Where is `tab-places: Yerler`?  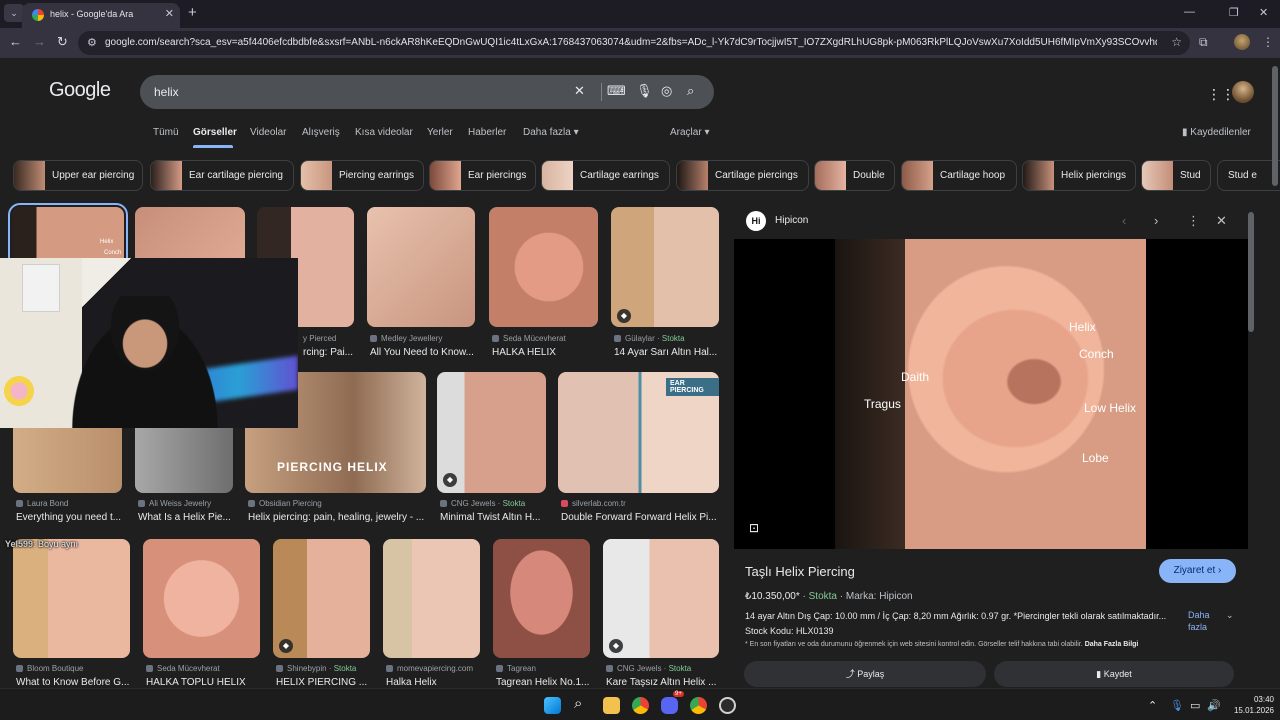
tab-places: Yerler is located at coordinates (440, 132).